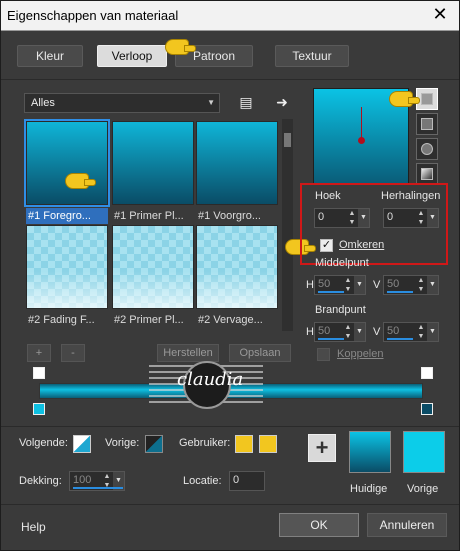  Describe the element at coordinates (319, 525) in the screenshot. I see `ok-button: OK` at that location.